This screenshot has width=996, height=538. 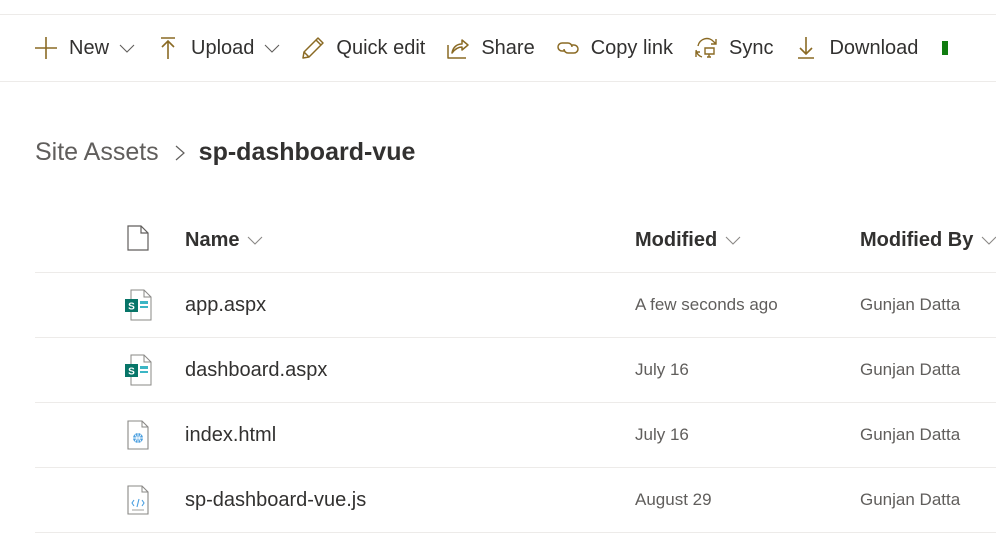 I want to click on upload-button: Upload, so click(x=217, y=48).